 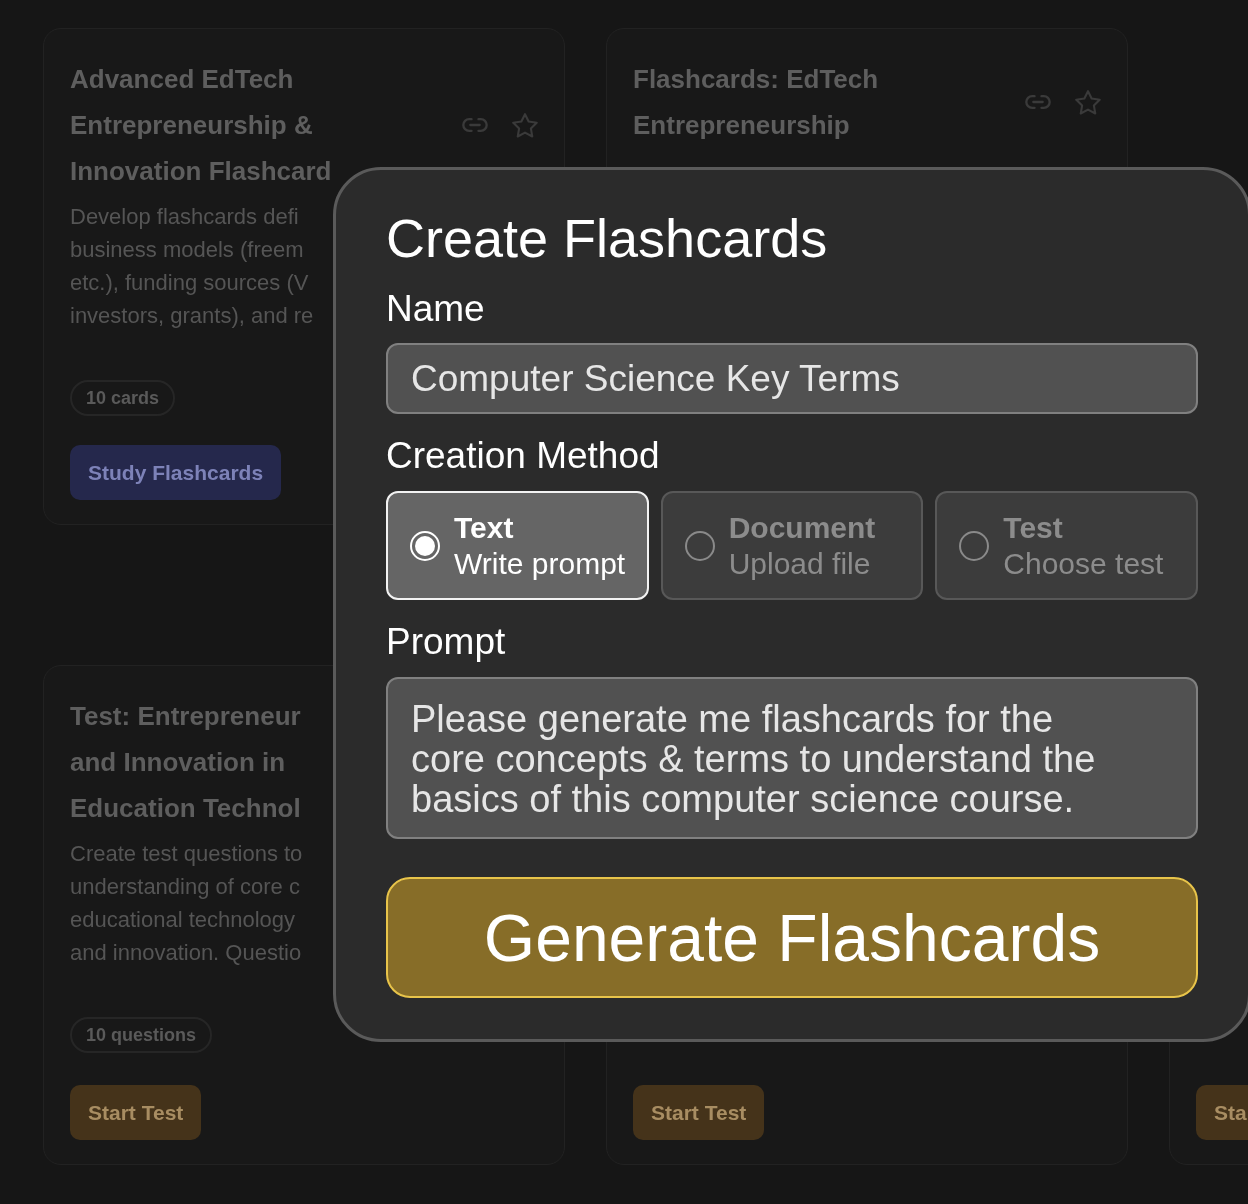 I want to click on count-badge: 10 questions, so click(x=141, y=1035).